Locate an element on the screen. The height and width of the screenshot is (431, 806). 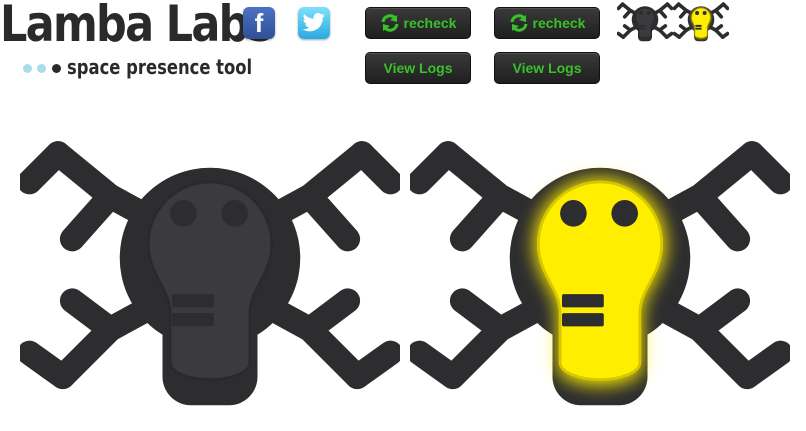
tagline: space presence tool is located at coordinates (160, 67).